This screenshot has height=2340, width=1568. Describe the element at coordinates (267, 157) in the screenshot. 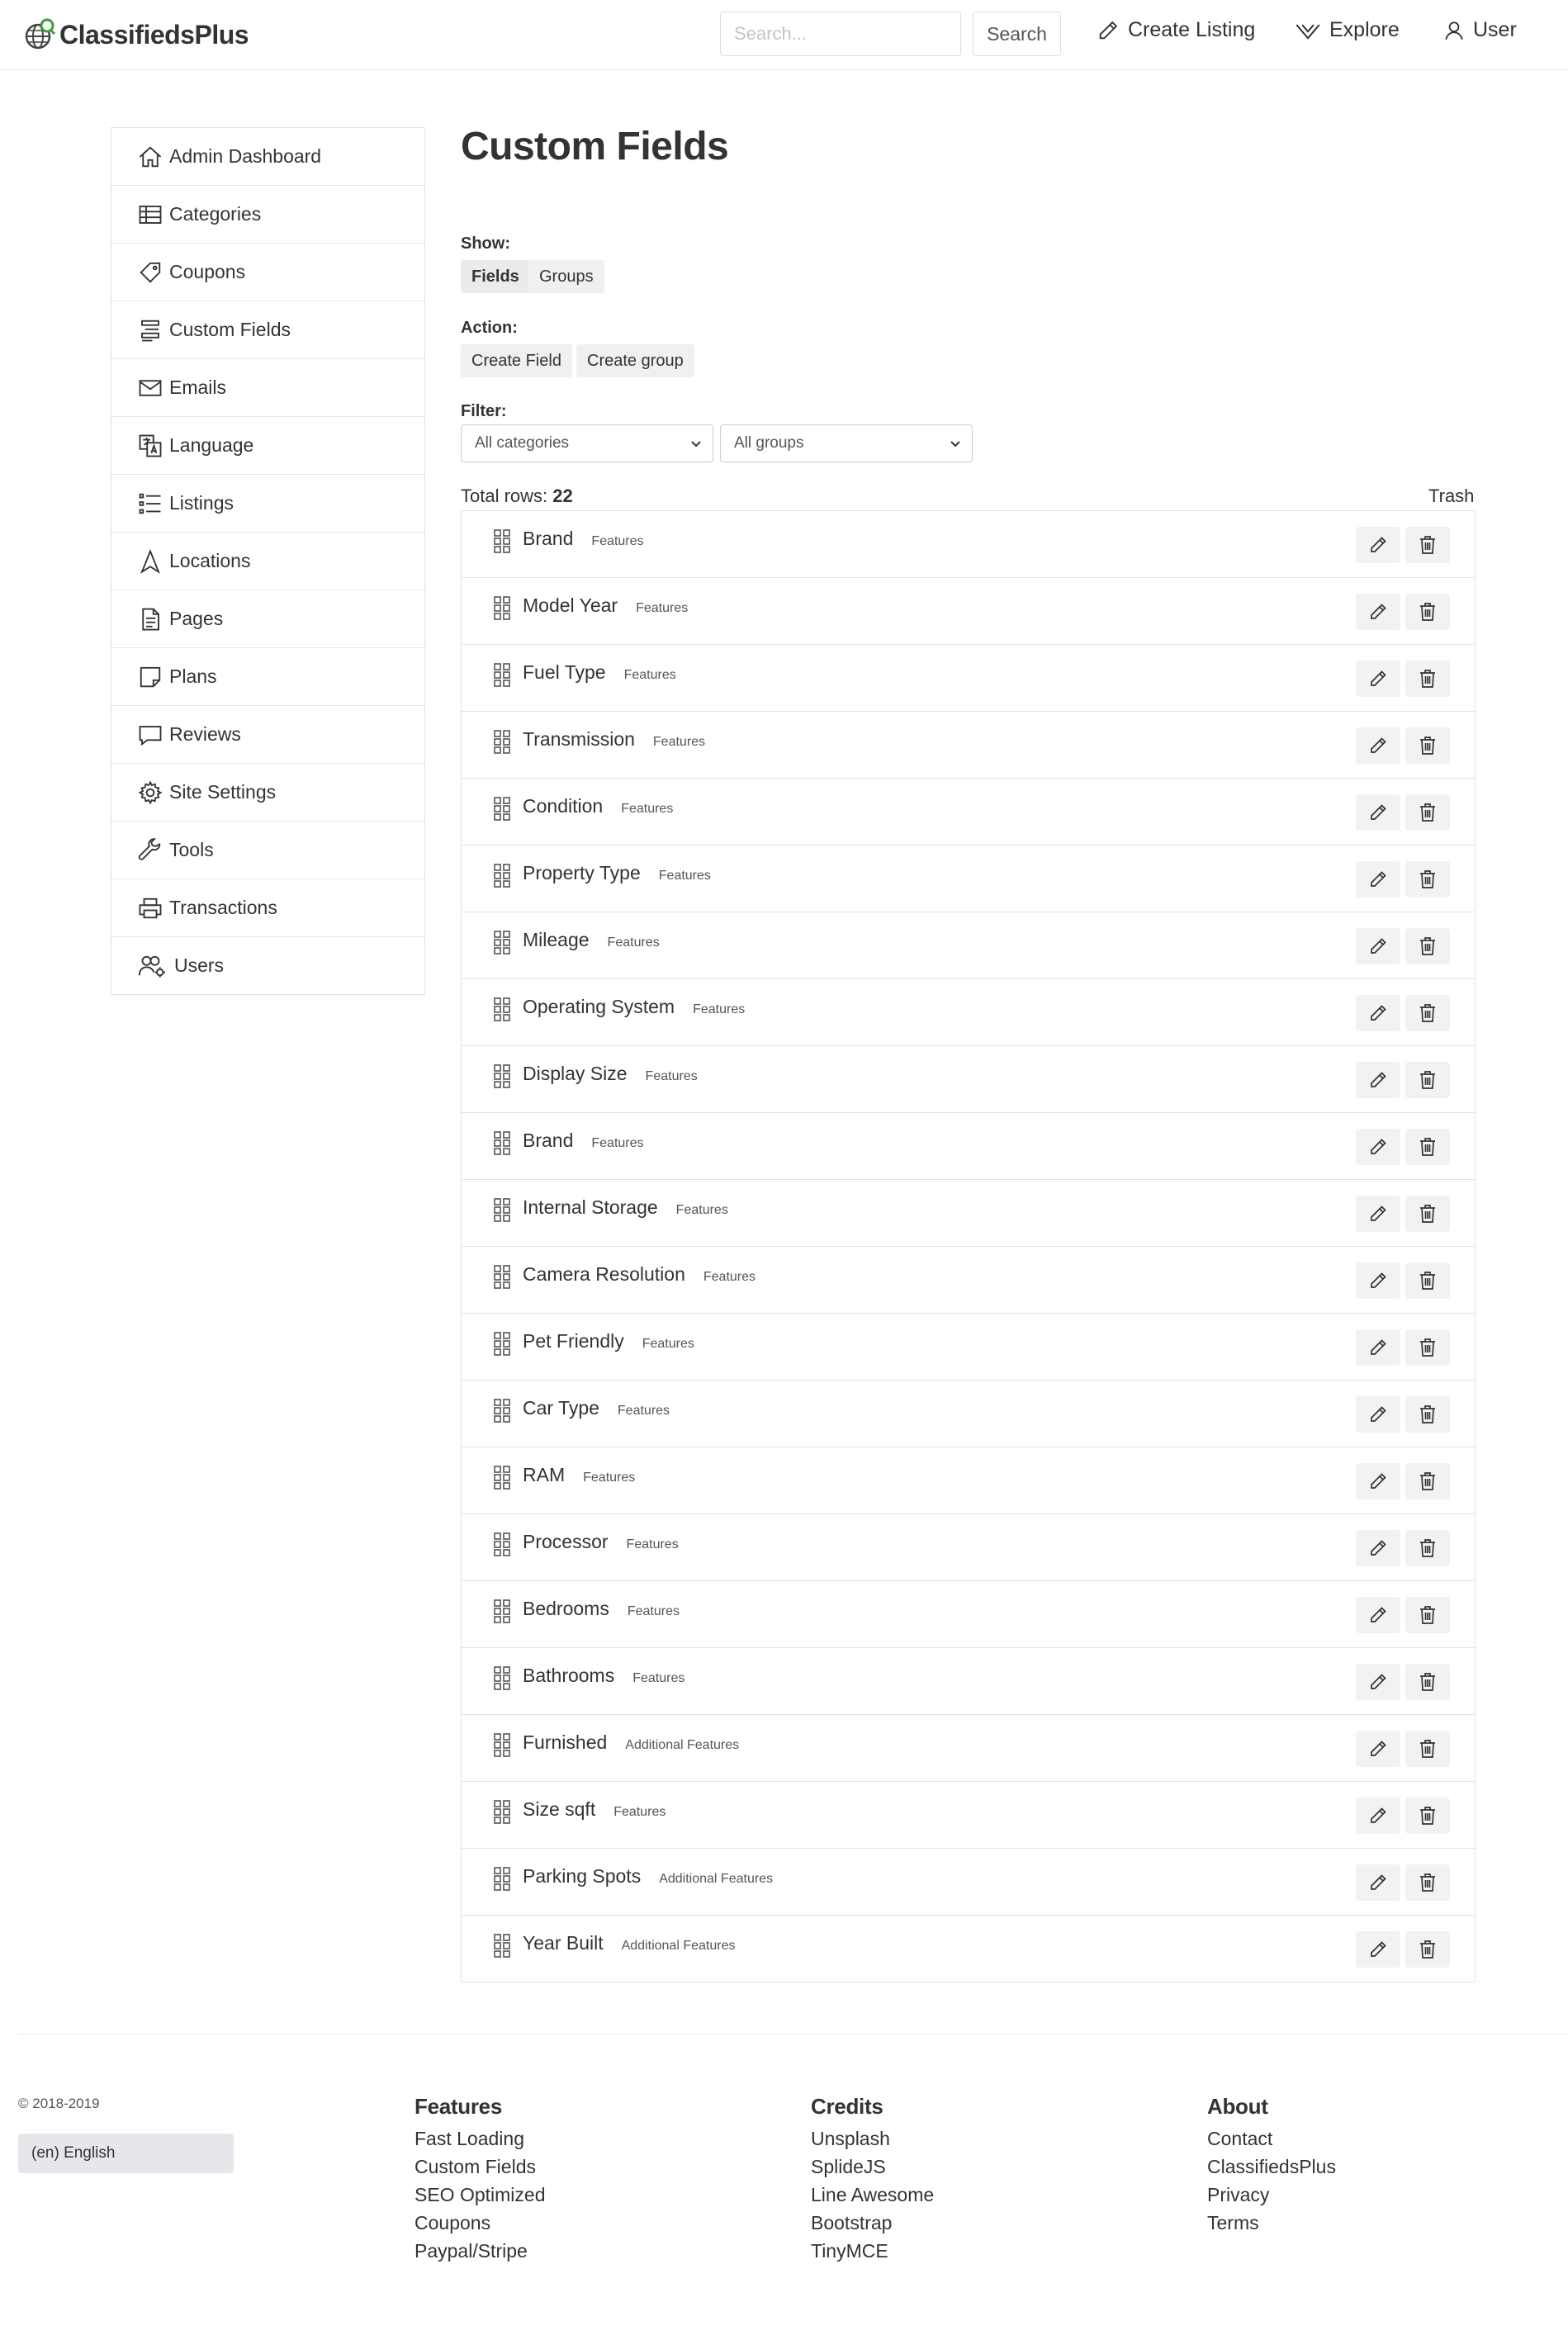

I see `sidebar-item-admin-dashboard: Admin Dashboard` at that location.